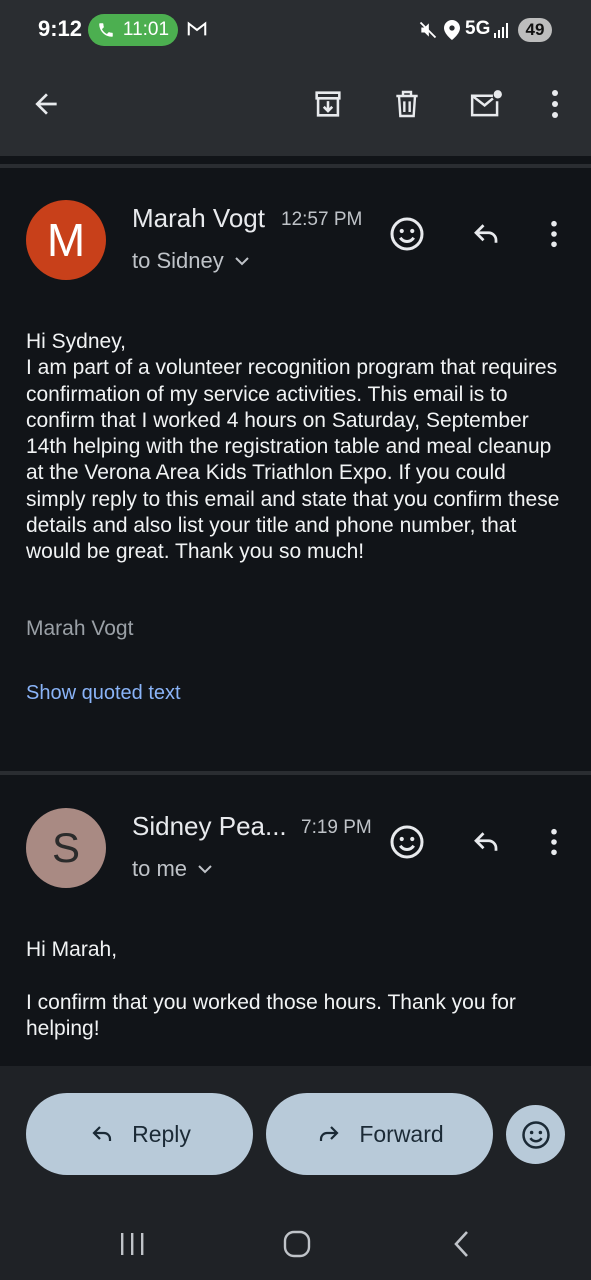 This screenshot has width=591, height=1280. I want to click on chevron-left-icon, so click(461, 1244).